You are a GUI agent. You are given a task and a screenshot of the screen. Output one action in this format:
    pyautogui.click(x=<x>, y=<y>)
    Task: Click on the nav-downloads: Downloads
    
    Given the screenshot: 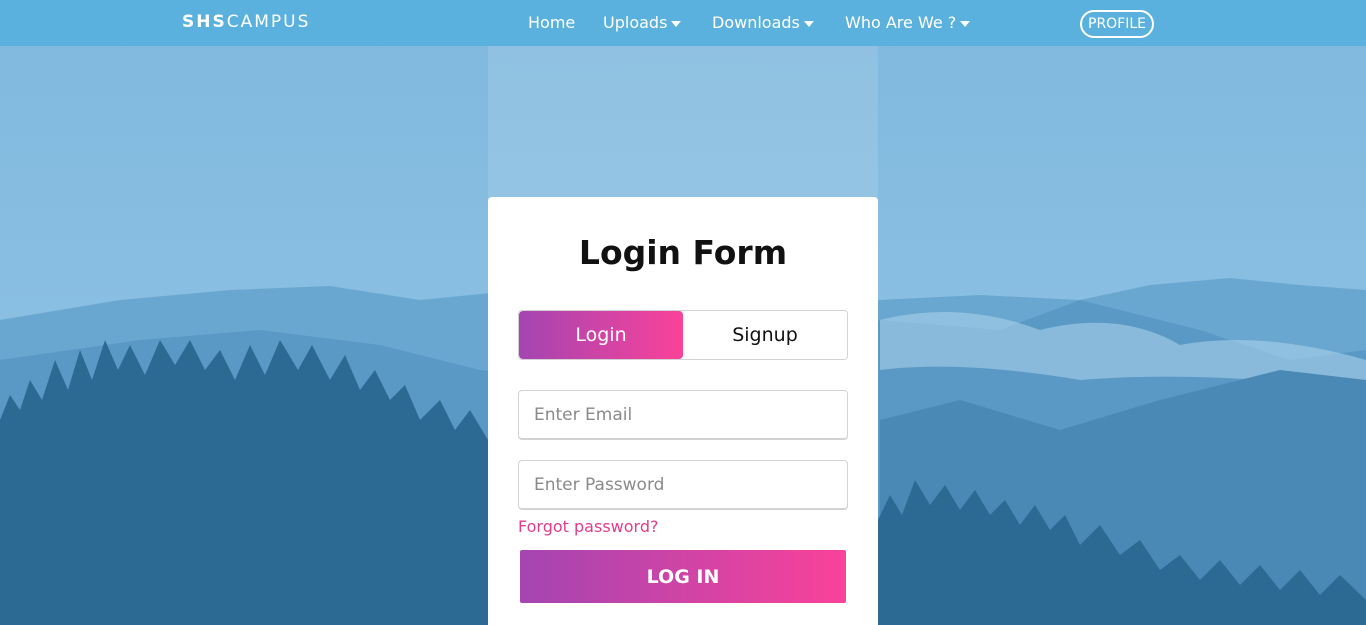 What is the action you would take?
    pyautogui.click(x=763, y=22)
    